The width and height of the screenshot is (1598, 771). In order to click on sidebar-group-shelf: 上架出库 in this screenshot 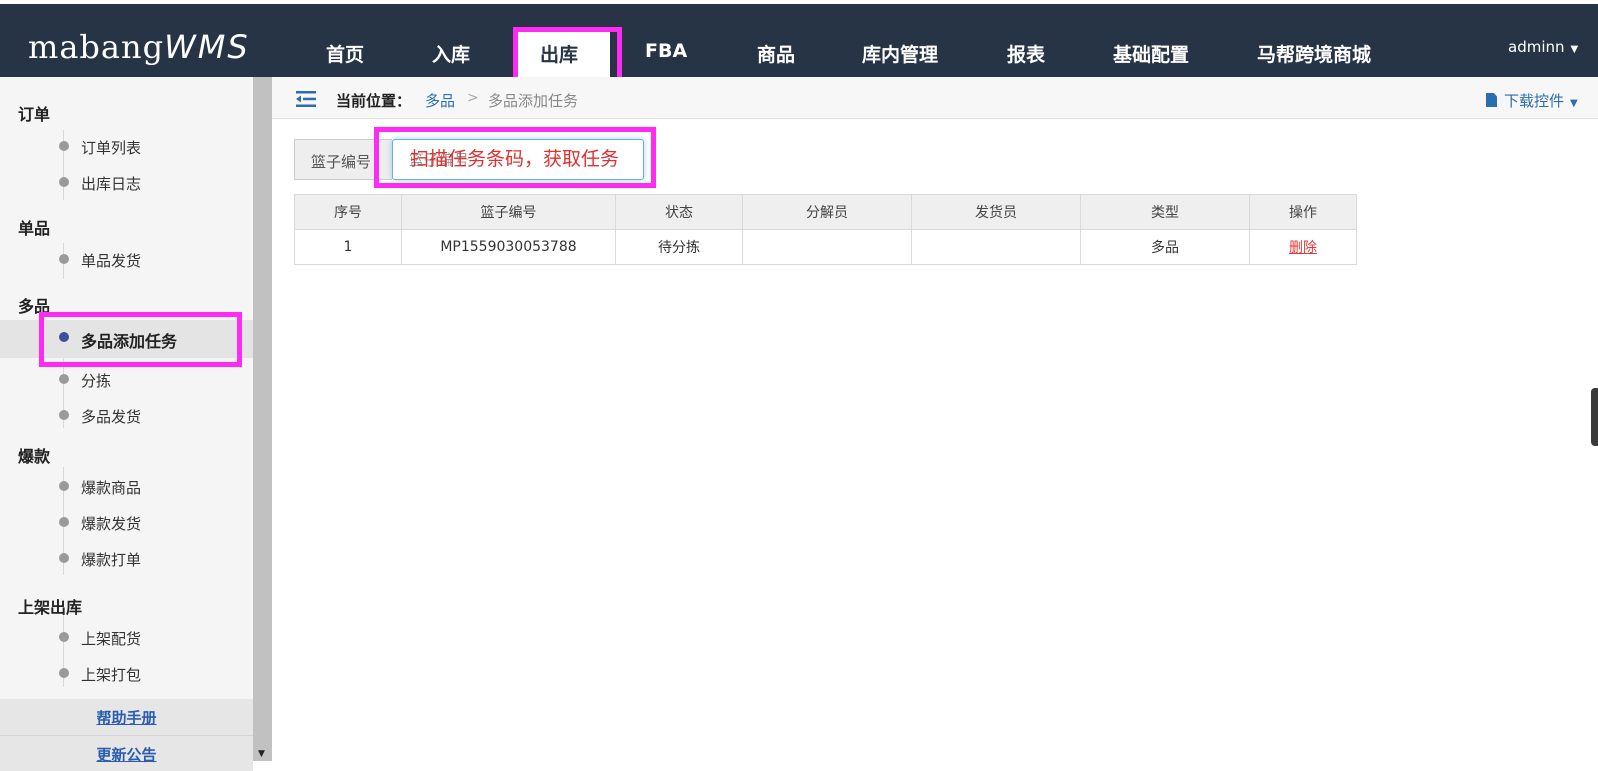, I will do `click(50, 607)`.